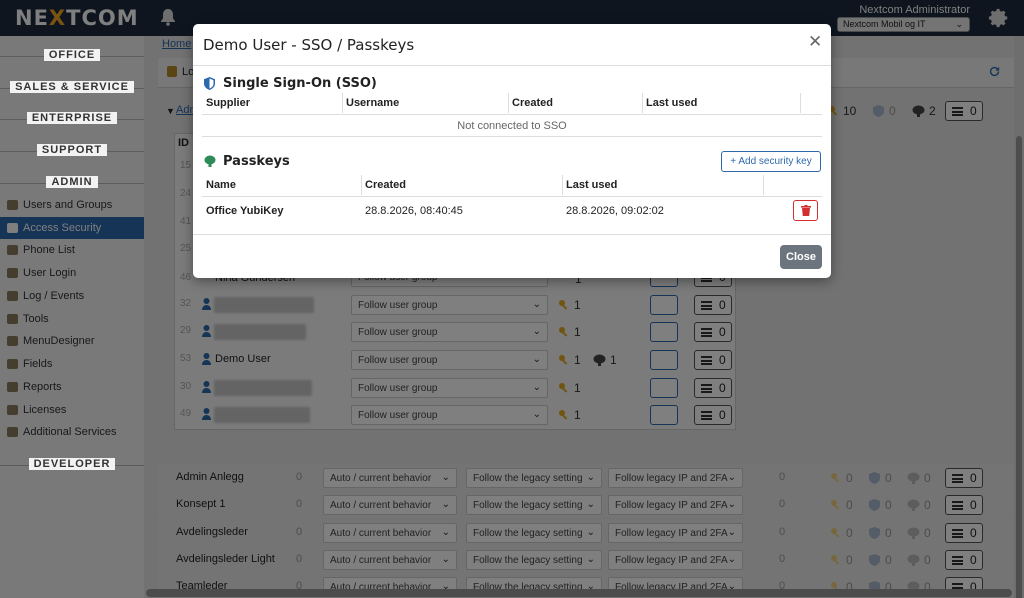 Image resolution: width=1024 pixels, height=598 pixels. Describe the element at coordinates (512, 126) in the screenshot. I see `sso-empty-text: Not connected to SSO` at that location.